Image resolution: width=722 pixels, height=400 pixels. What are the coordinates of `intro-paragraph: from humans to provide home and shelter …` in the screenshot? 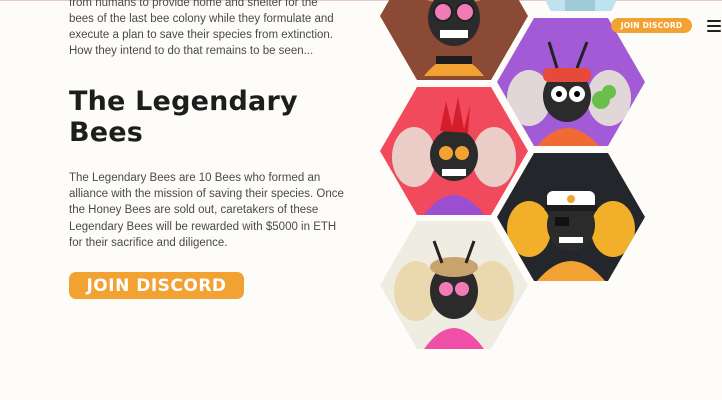 It's located at (201, 28).